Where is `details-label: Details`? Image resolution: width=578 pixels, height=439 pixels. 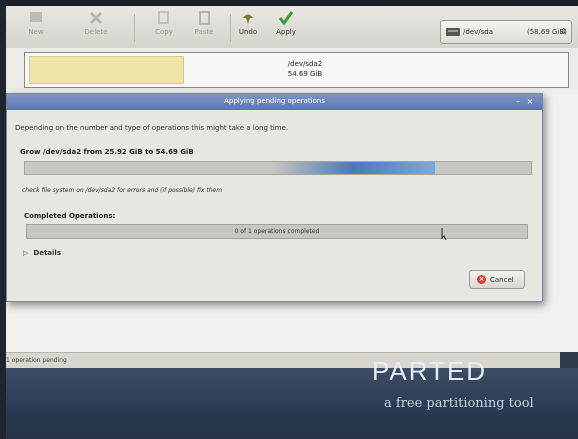 details-label: Details is located at coordinates (47, 253).